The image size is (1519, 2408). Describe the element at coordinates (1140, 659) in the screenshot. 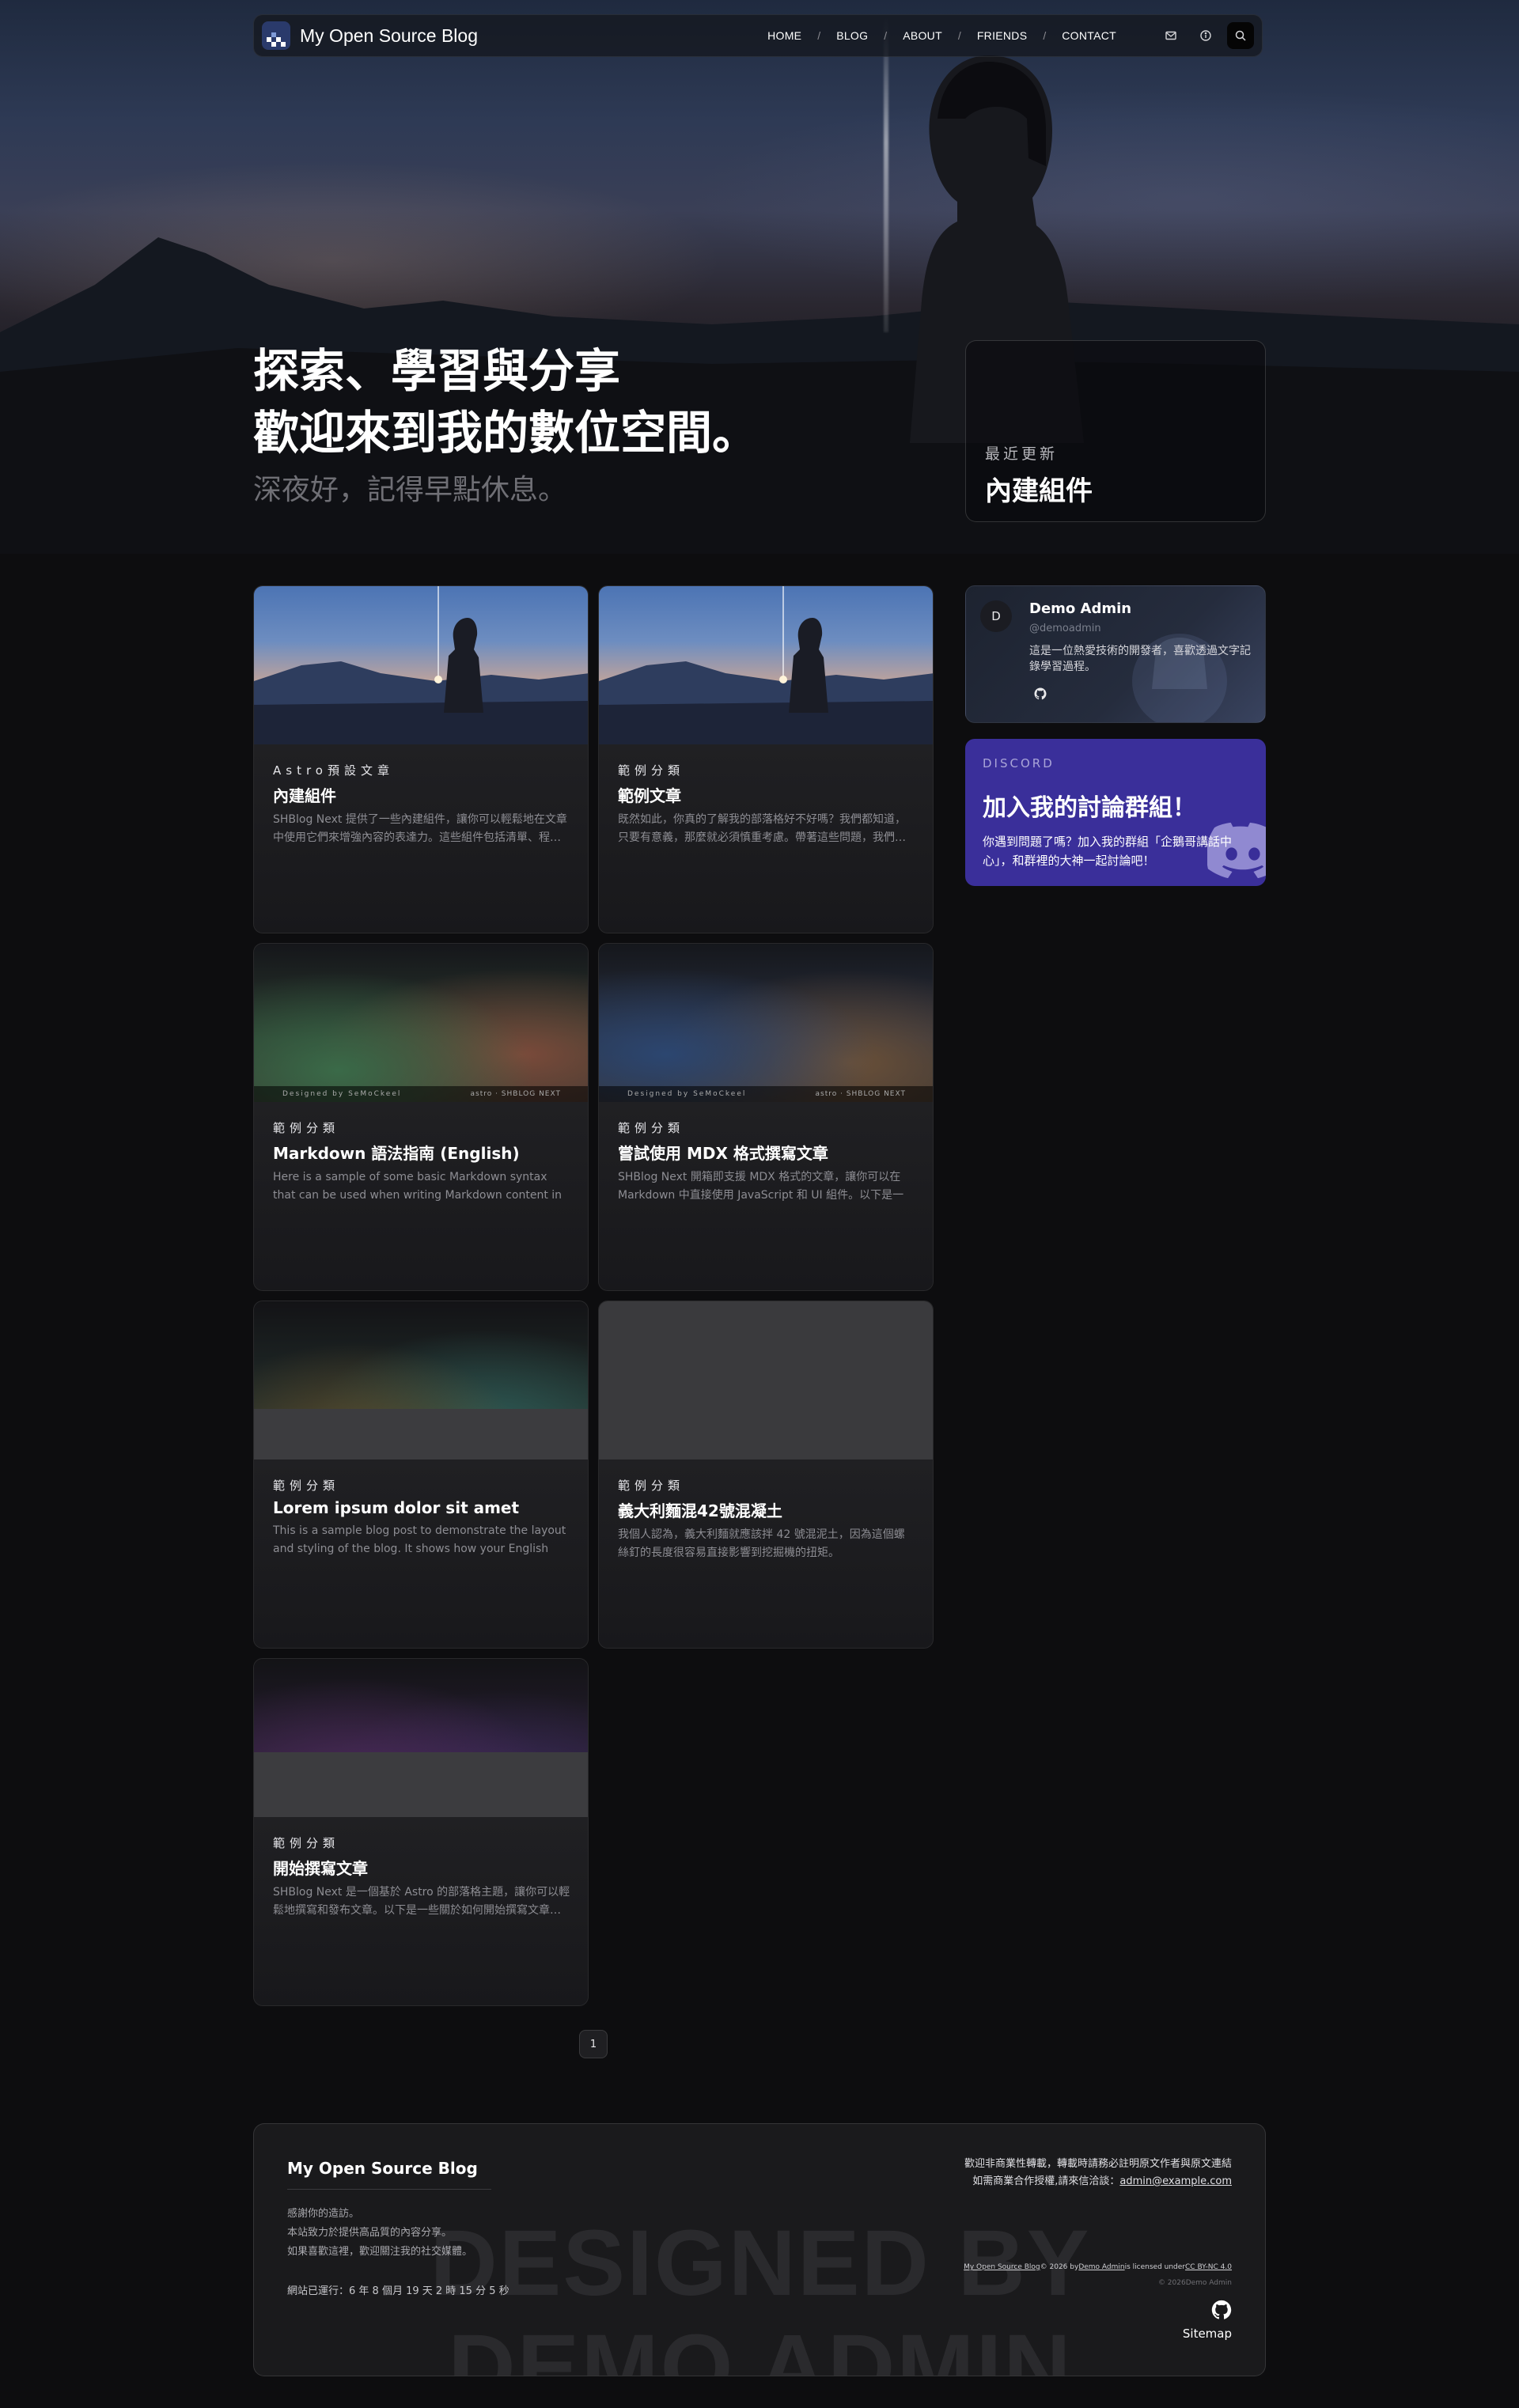

I see `profile-bio: 這是一位熱愛技術的開發者，喜歡透過文字記錄學習過程。` at that location.